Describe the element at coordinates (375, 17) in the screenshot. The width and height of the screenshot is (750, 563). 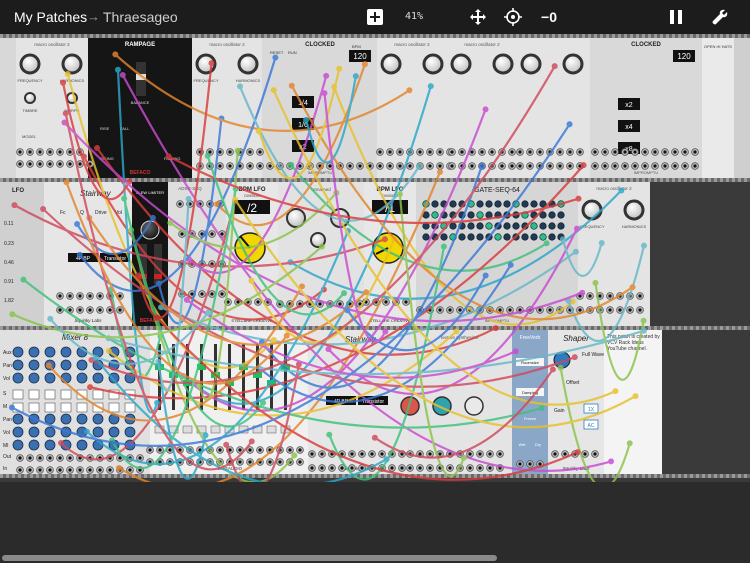
I see `add-module-button` at that location.